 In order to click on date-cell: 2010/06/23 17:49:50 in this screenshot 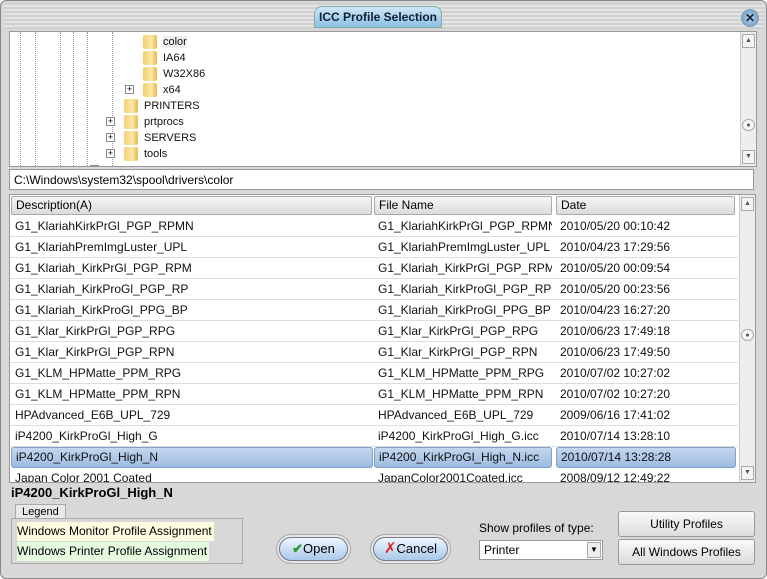, I will do `click(615, 352)`.